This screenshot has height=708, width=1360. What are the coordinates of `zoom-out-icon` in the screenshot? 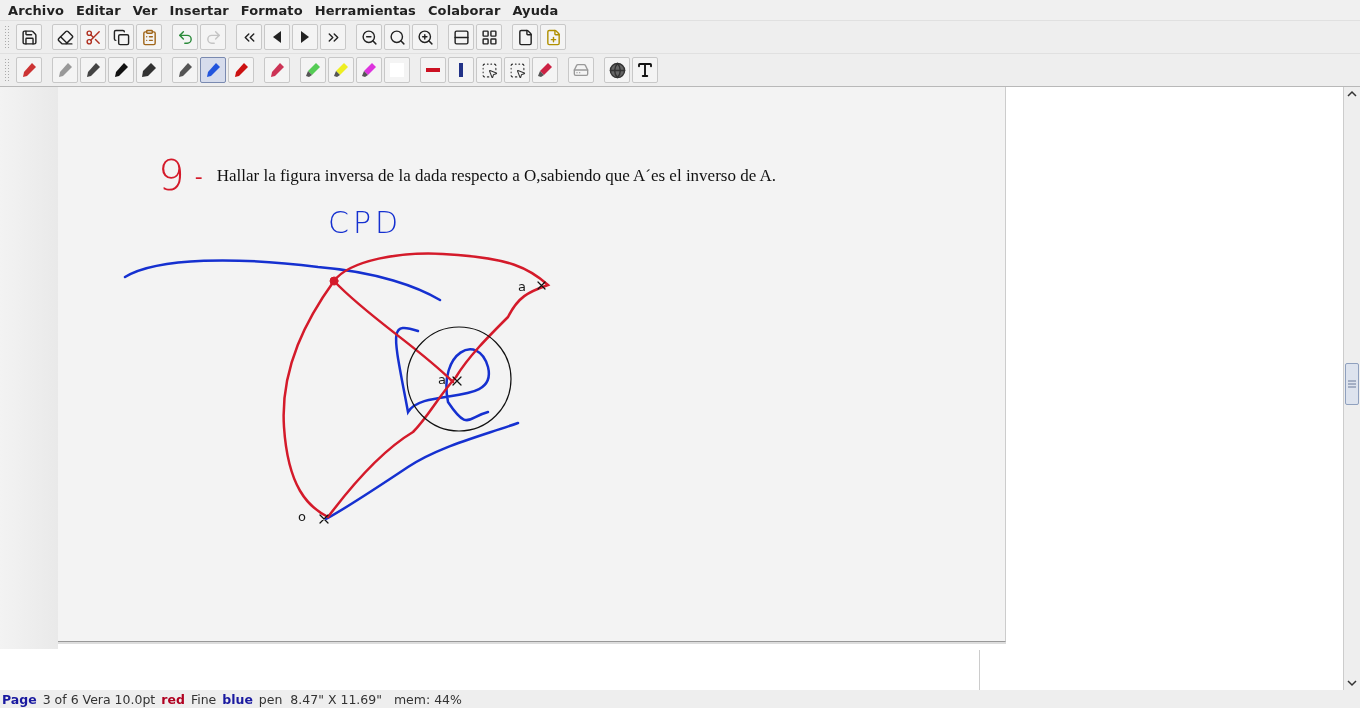 It's located at (369, 37).